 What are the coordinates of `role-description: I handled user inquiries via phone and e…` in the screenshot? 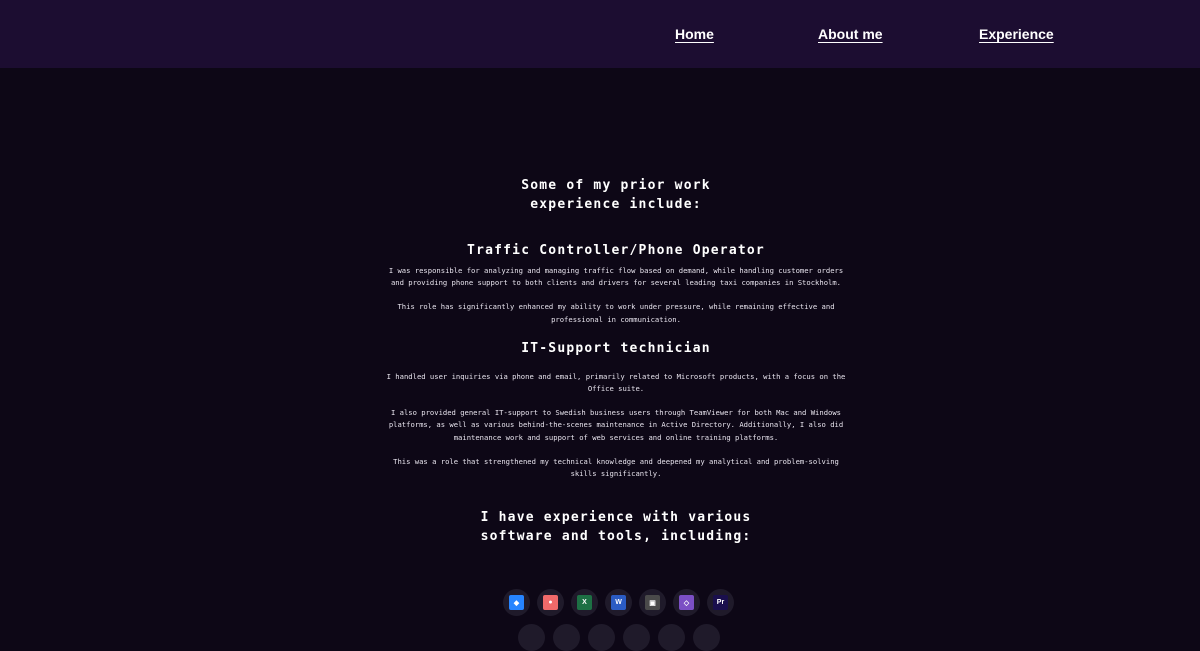 It's located at (616, 382).